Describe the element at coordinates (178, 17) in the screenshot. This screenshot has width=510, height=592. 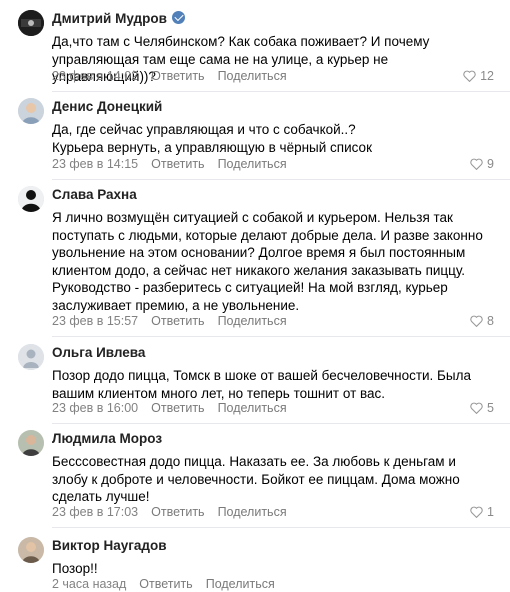
I see `verified-badge-icon` at that location.